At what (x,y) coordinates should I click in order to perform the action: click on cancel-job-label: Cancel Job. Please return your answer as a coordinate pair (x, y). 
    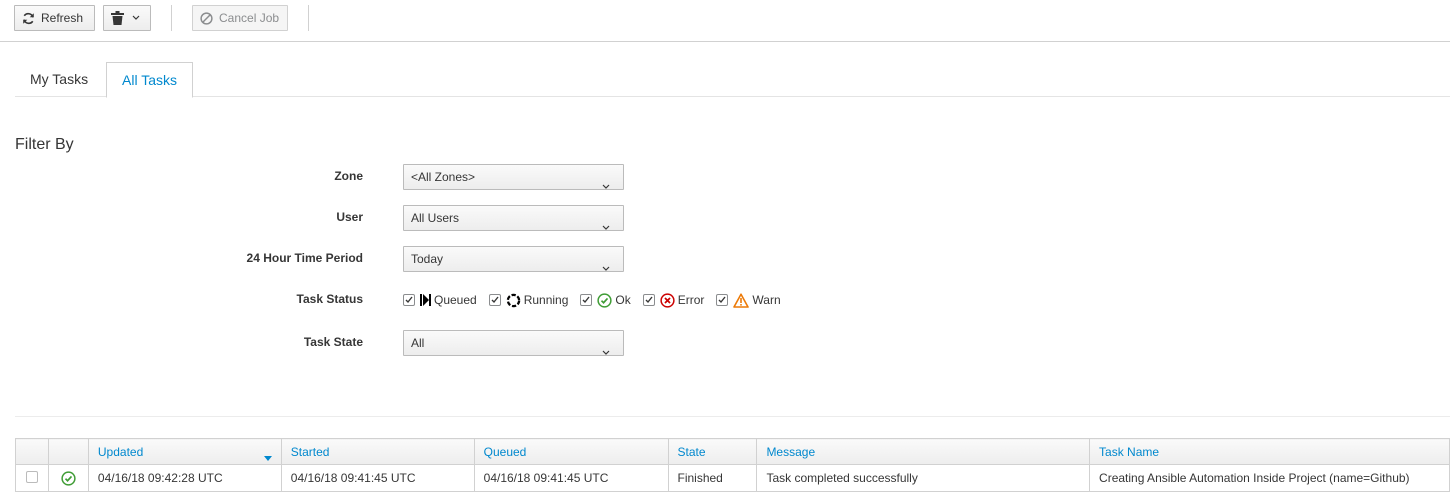
    Looking at the image, I should click on (249, 18).